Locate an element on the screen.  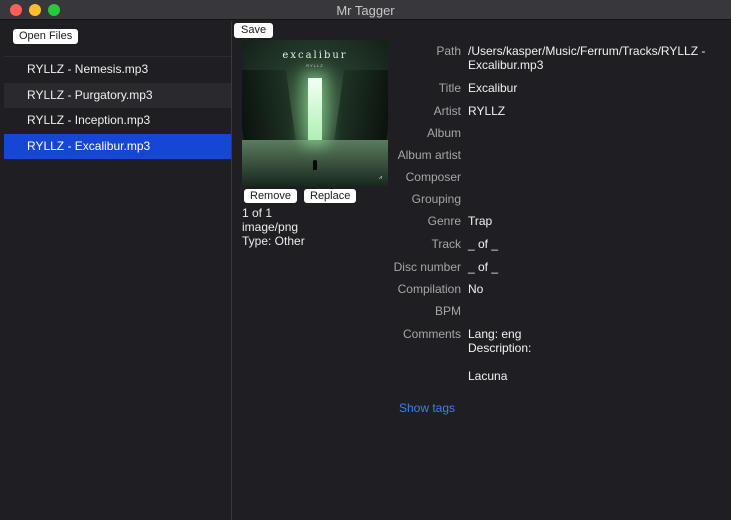
artwork-mime: image/png is located at coordinates (270, 227).